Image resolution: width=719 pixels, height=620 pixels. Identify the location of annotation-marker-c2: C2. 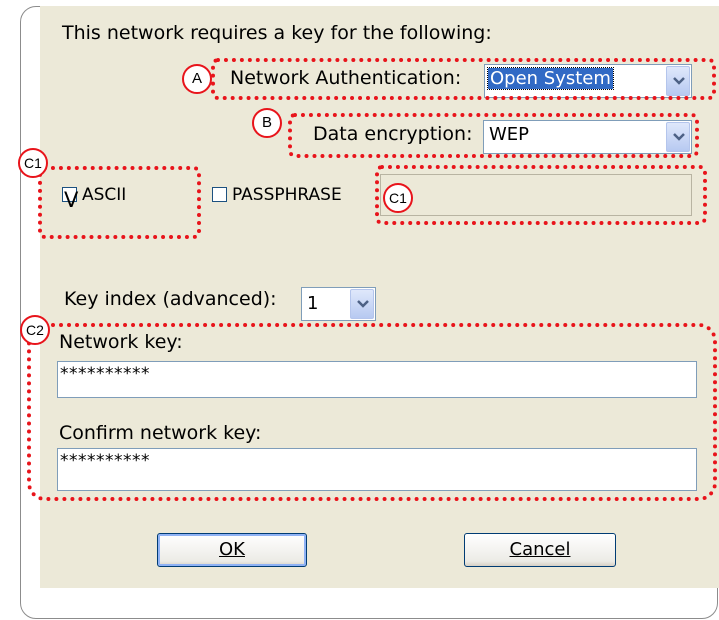
(35, 330).